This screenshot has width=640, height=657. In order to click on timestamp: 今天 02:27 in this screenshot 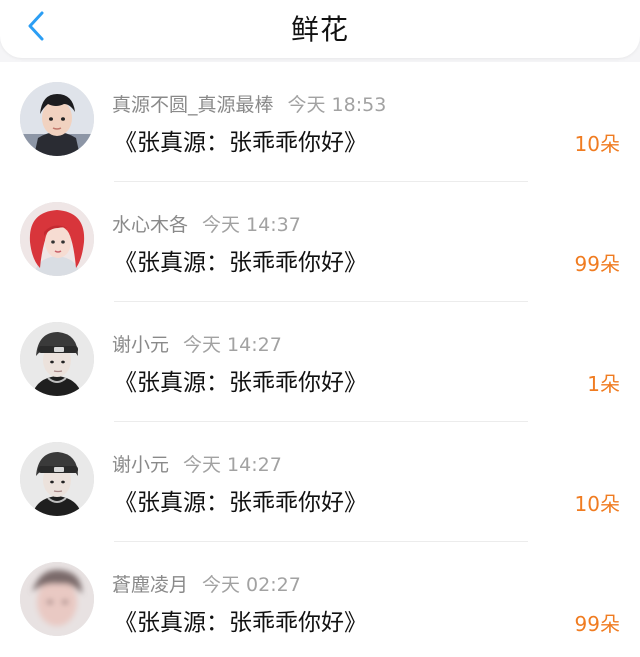, I will do `click(251, 585)`.